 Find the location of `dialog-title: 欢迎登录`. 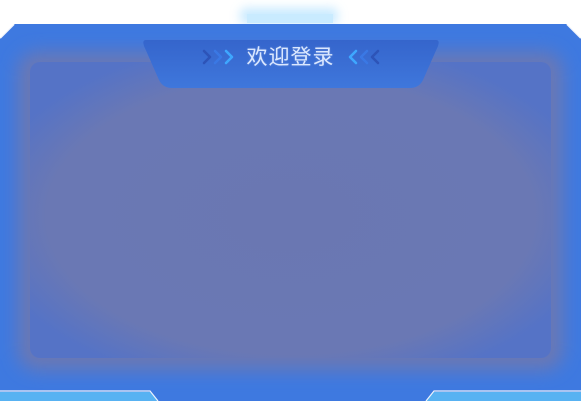

dialog-title: 欢迎登录 is located at coordinates (290, 56).